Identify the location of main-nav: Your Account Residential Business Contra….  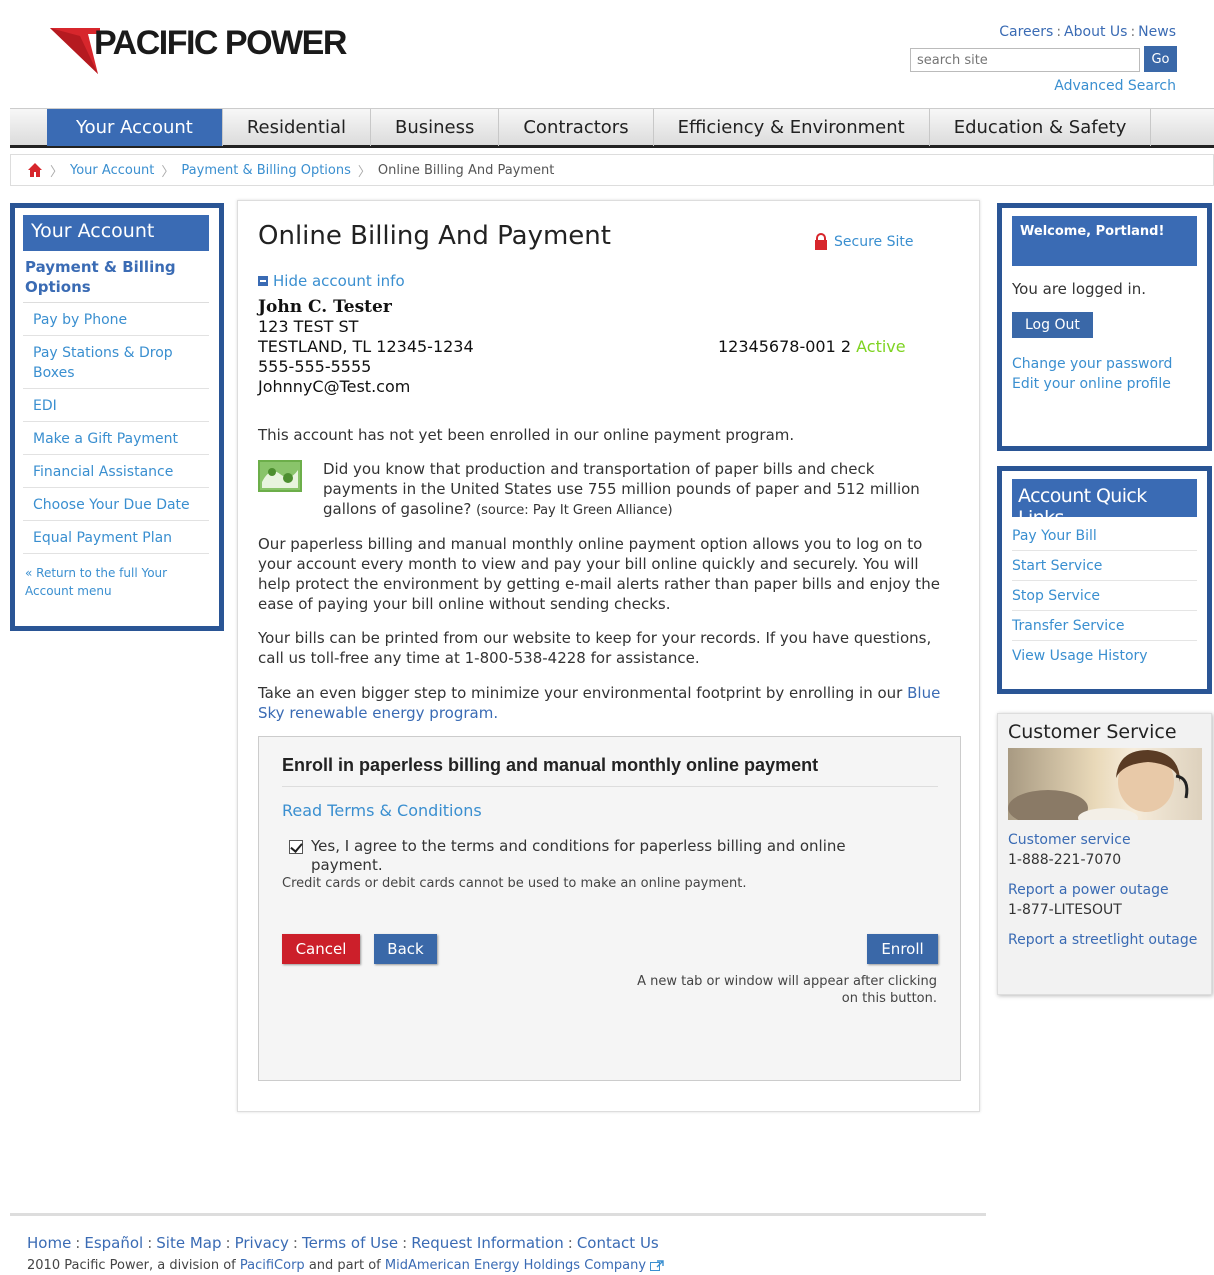
(612, 128).